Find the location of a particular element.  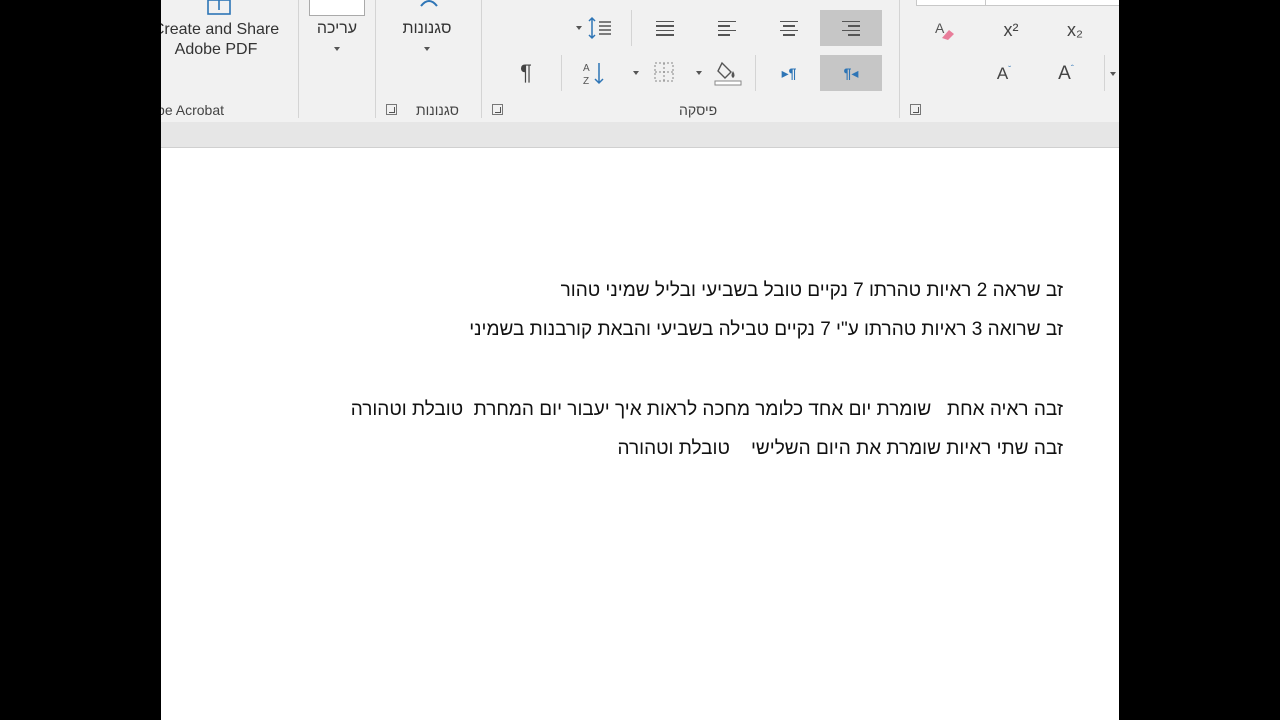

align-center-button is located at coordinates (789, 28).